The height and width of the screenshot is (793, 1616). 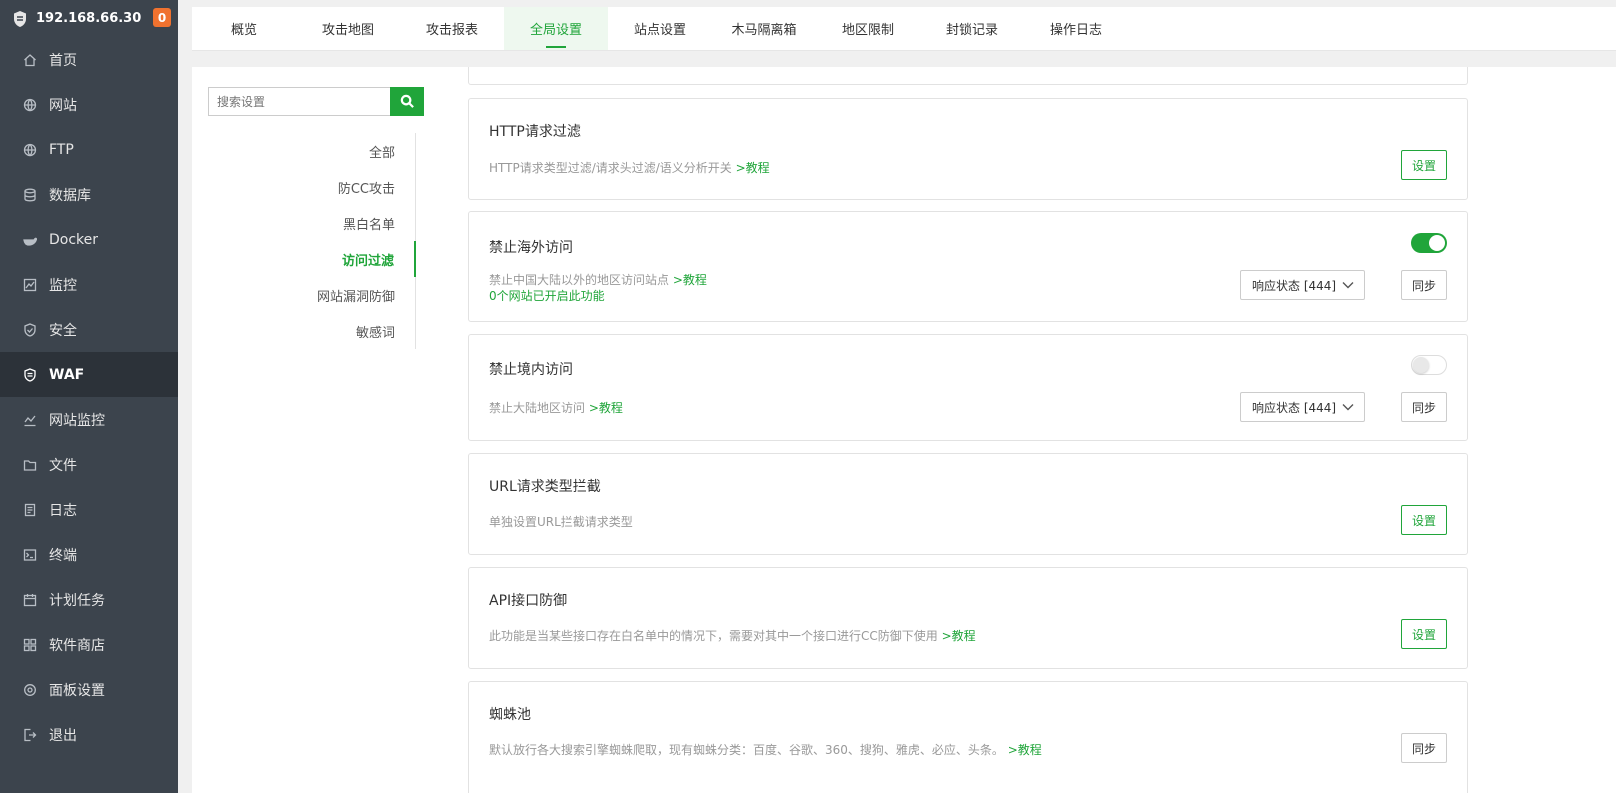 I want to click on setting-card-url-type: URL请求类型拦截 单独设置URL拦截请求类型 设置, so click(x=968, y=504).